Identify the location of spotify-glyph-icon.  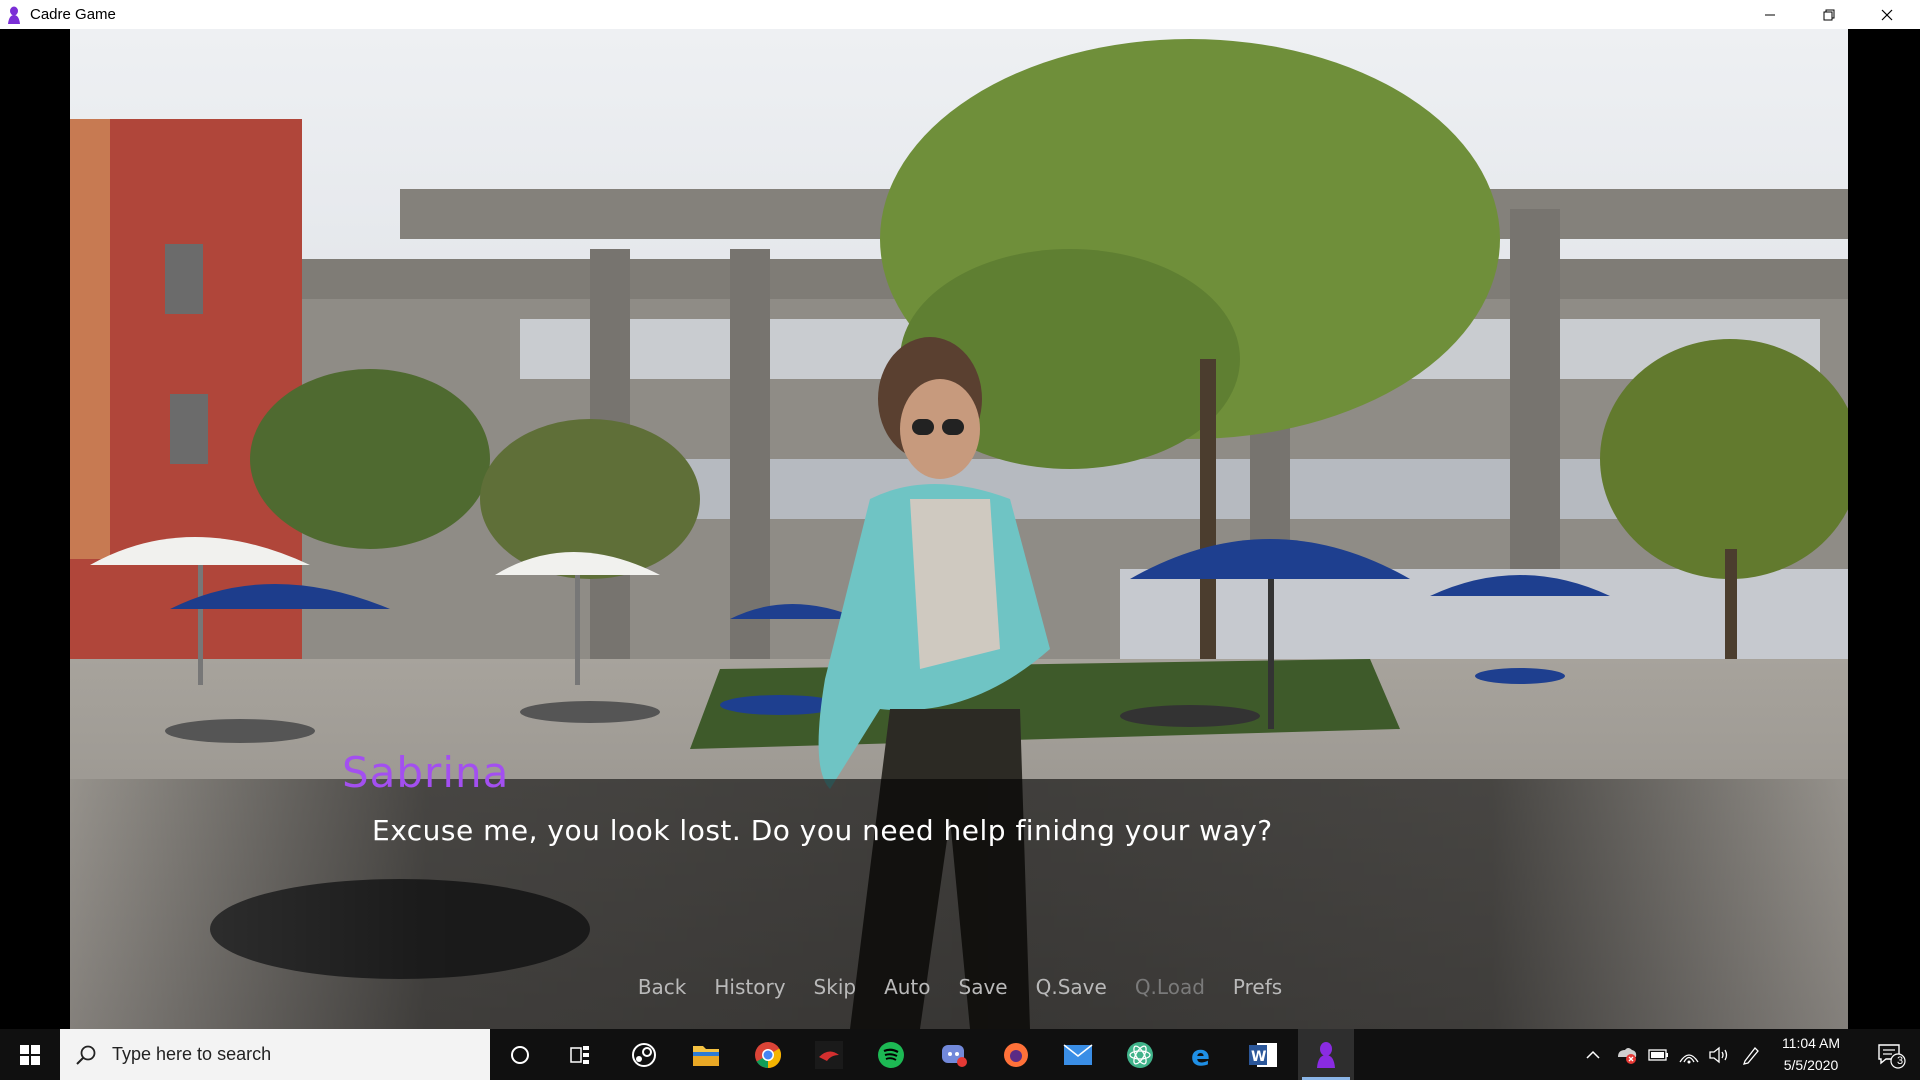
(891, 1054).